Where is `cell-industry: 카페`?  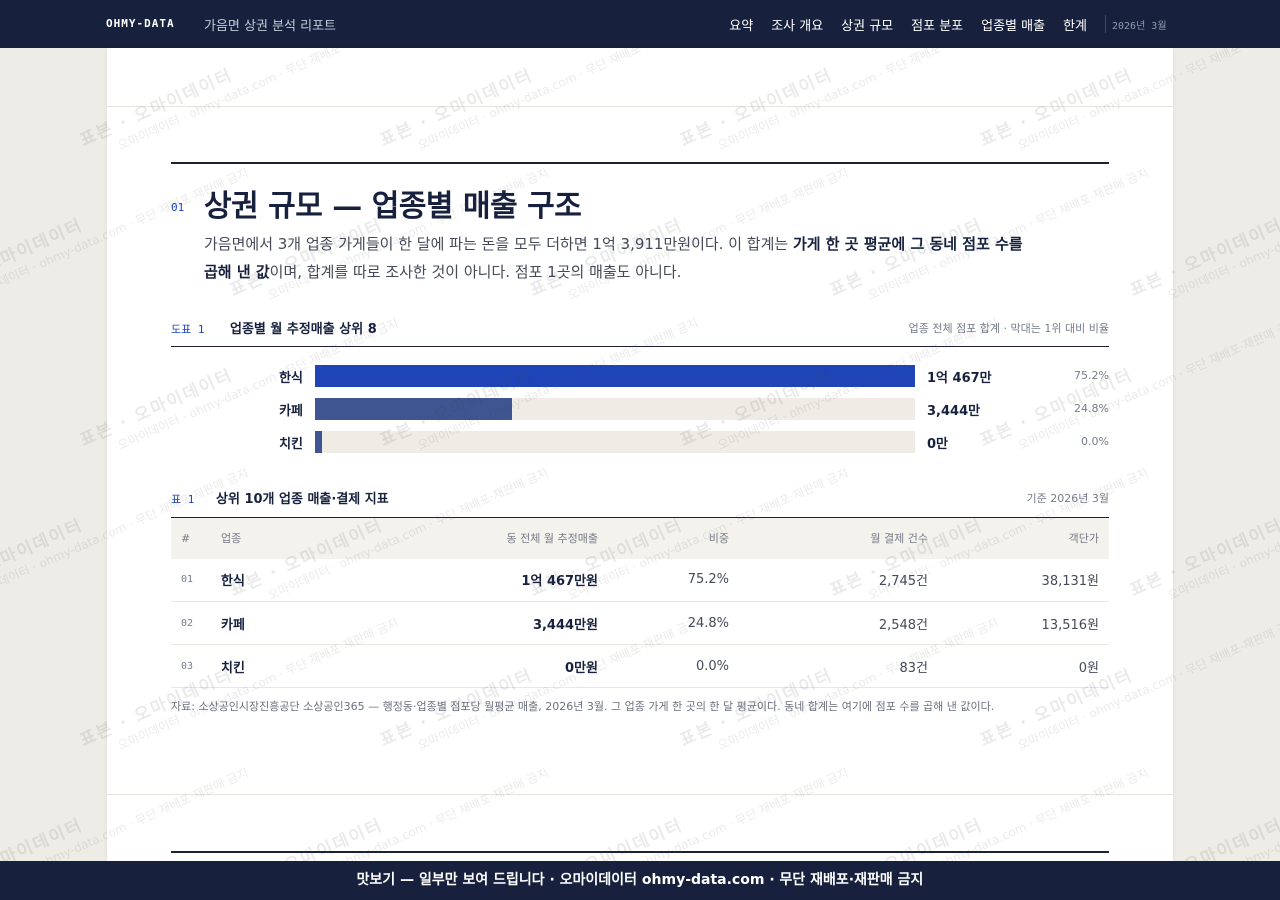
cell-industry: 카페 is located at coordinates (271, 623).